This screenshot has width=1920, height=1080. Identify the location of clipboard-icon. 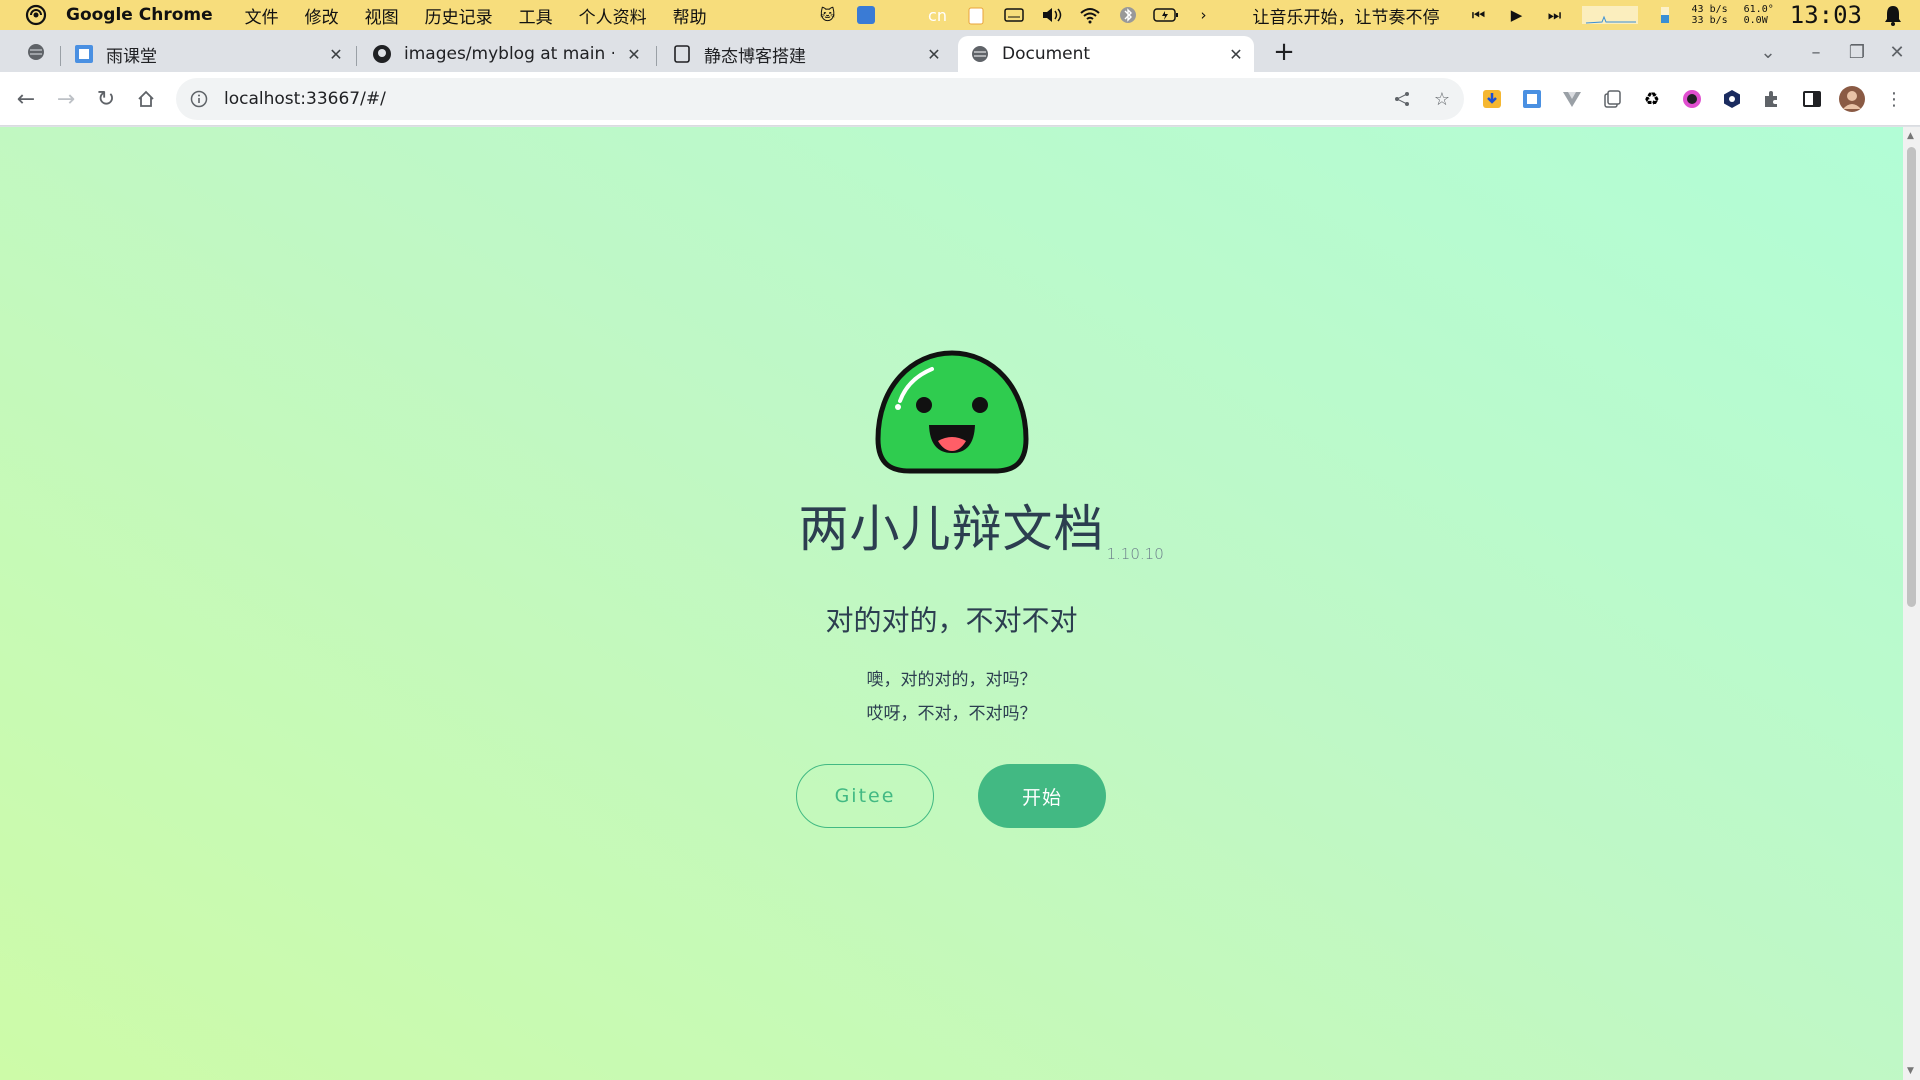
(976, 15).